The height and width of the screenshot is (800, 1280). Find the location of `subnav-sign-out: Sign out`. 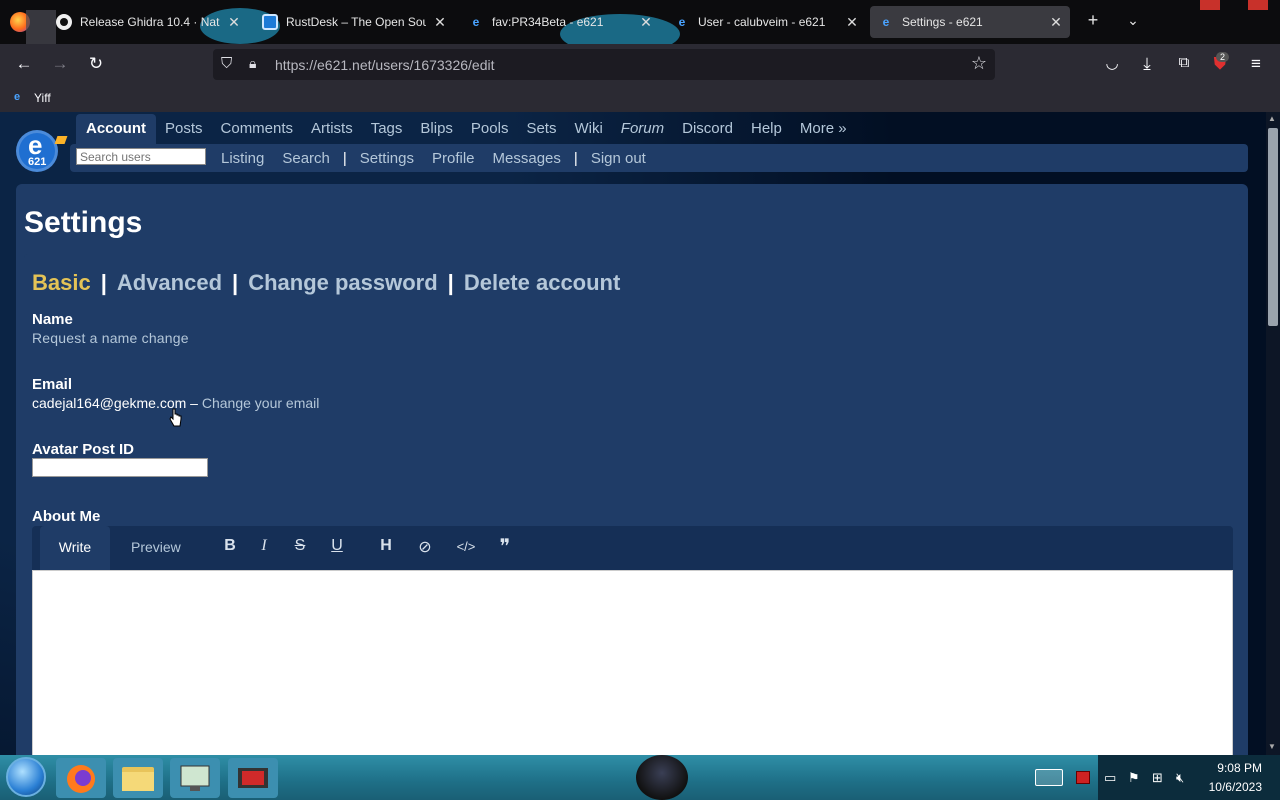

subnav-sign-out: Sign out is located at coordinates (618, 158).